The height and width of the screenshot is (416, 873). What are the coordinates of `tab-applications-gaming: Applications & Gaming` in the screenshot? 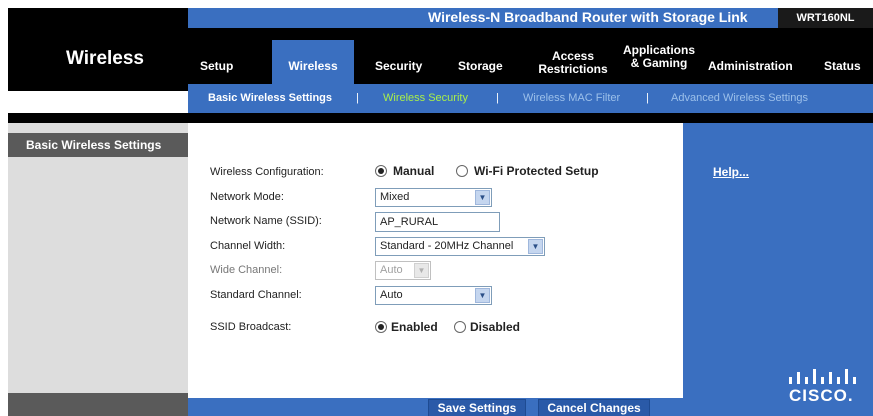 It's located at (659, 57).